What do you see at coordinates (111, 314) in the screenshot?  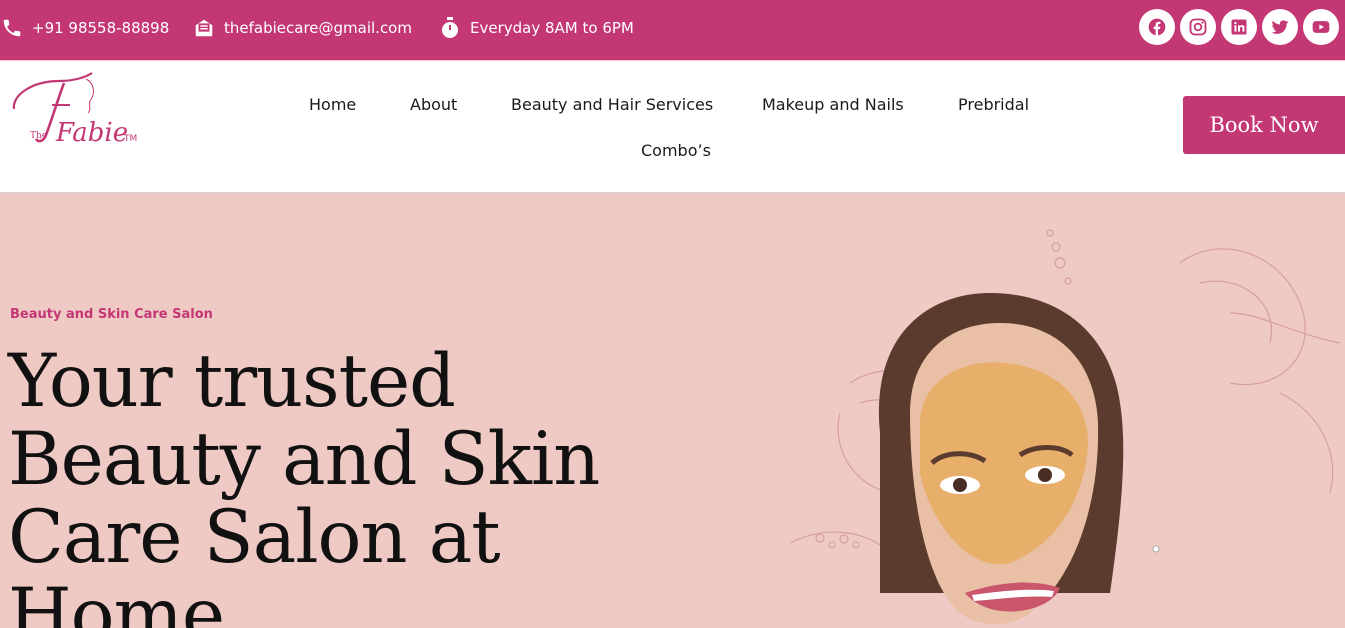 I see `hero-eyebrow: Beauty and Skin Care Salon` at bounding box center [111, 314].